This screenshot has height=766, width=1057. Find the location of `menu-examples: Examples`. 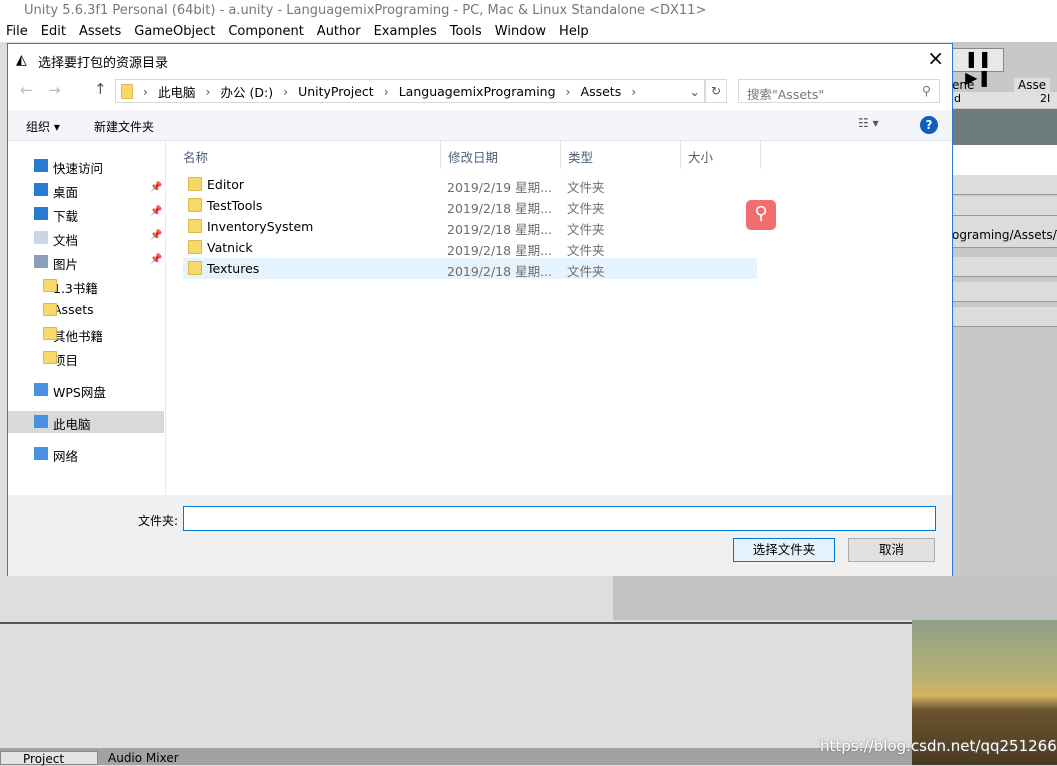

menu-examples: Examples is located at coordinates (406, 32).